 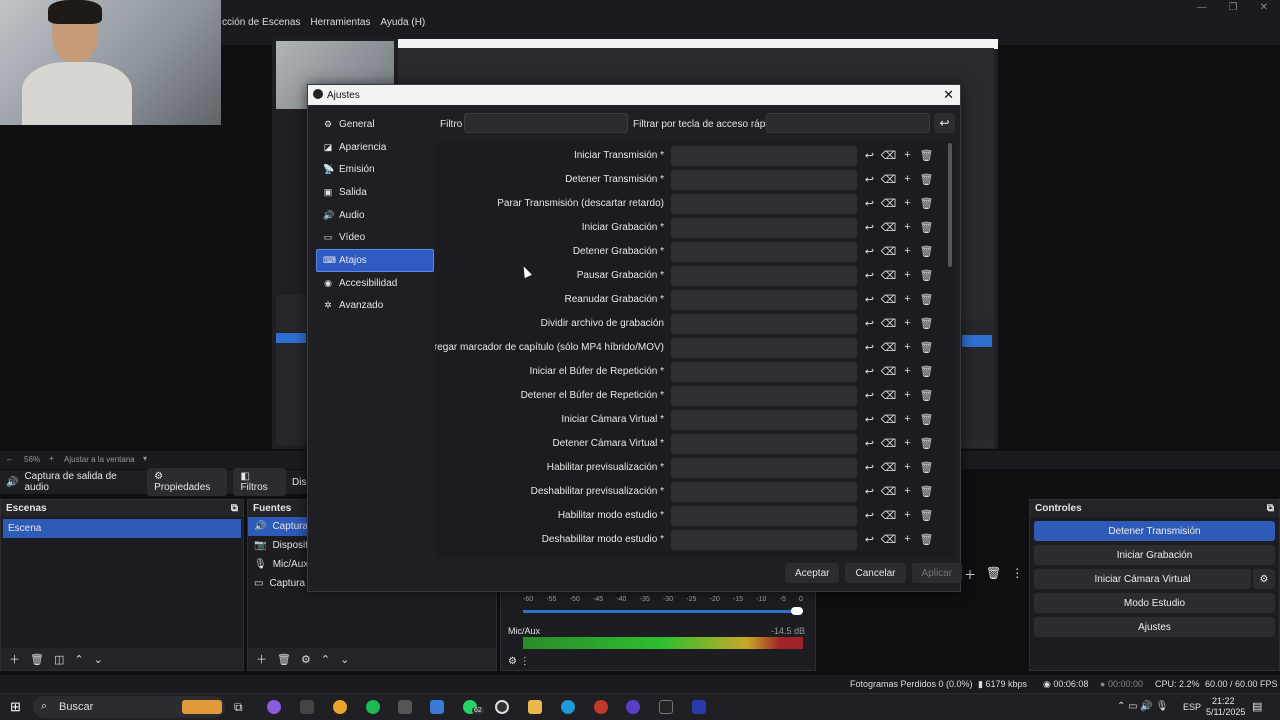 What do you see at coordinates (375, 283) in the screenshot?
I see `nav-item-accesibilidad: ◉ Accesibilidad` at bounding box center [375, 283].